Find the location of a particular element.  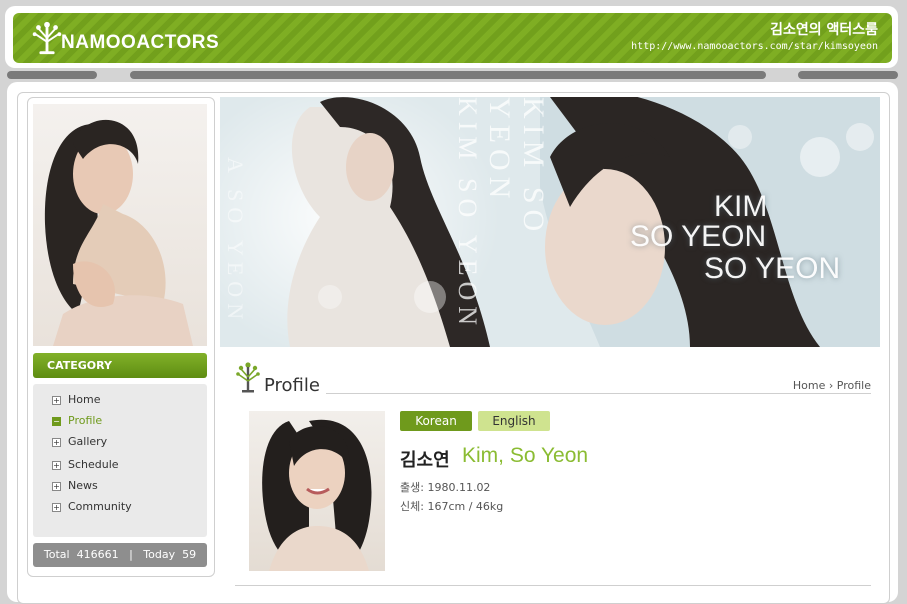

breadcrumb-home: Home is located at coordinates (809, 385).